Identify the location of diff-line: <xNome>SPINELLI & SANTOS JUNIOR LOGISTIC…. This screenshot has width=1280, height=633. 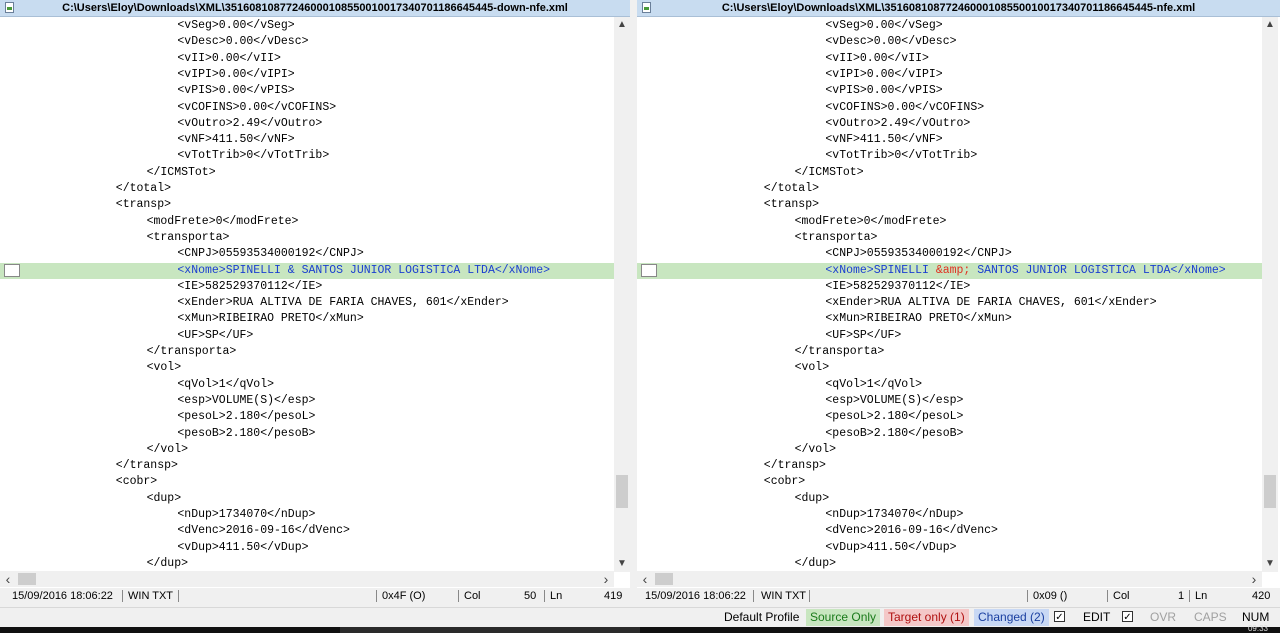
(307, 270).